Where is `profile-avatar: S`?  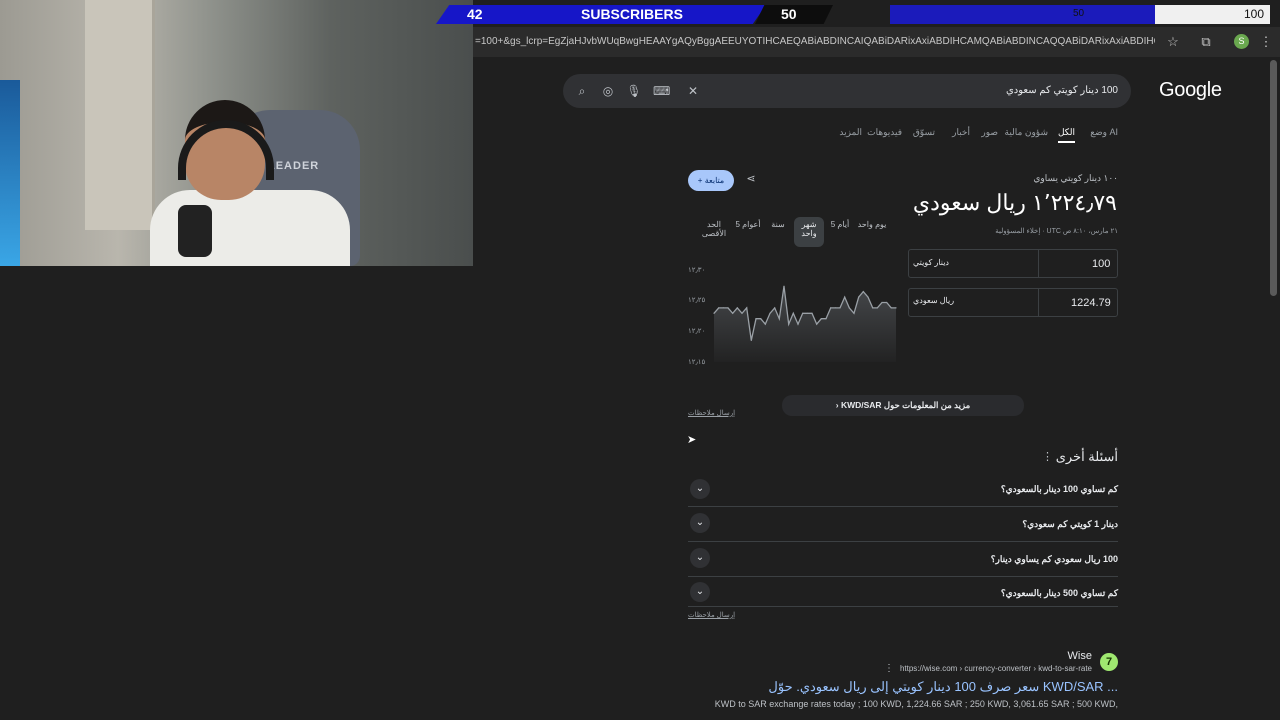
profile-avatar: S is located at coordinates (1241, 41).